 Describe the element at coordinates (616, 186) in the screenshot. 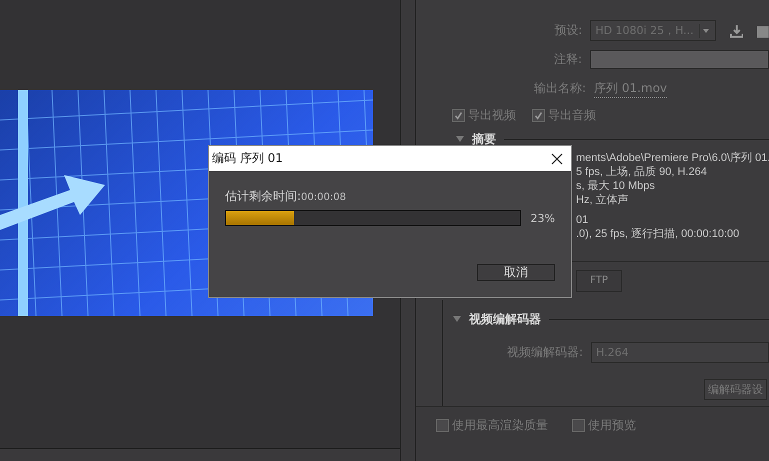

I see `summary-line: s, 最大 10 Mbps` at that location.